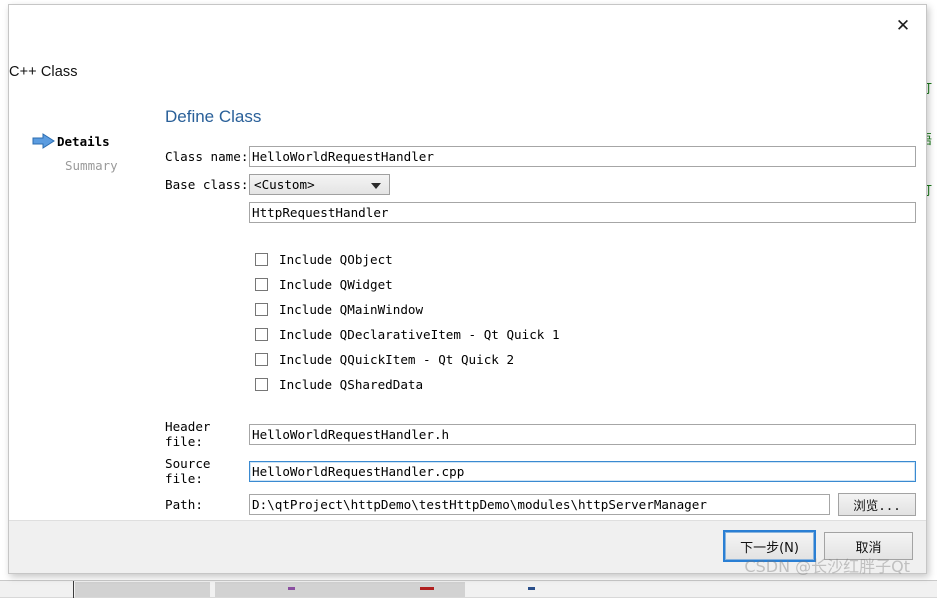 This screenshot has height=598, width=937. Describe the element at coordinates (585, 384) in the screenshot. I see `checkbox-include-qshareddata: Include QSharedData` at that location.